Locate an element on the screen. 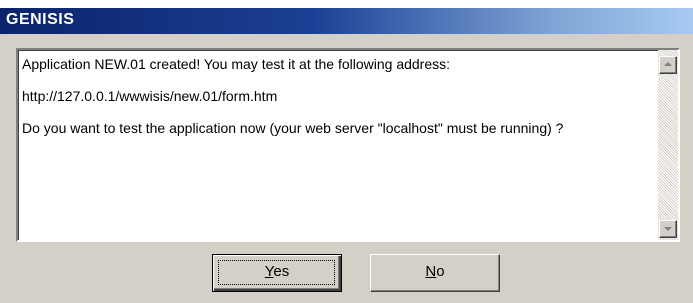 This screenshot has width=693, height=303. yes-button: Yes is located at coordinates (277, 273).